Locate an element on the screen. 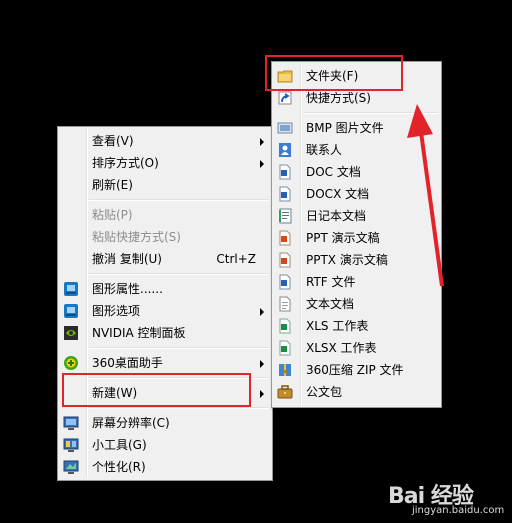 The image size is (512, 523). new-item-briefcase: 公文包 is located at coordinates (356, 392).